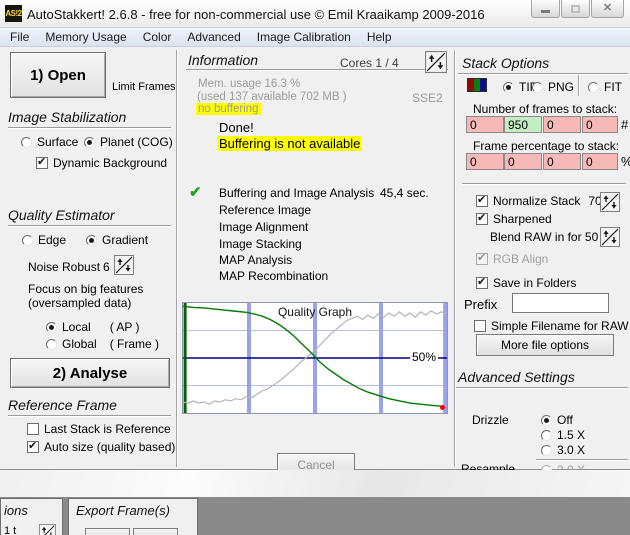 This screenshot has height=535, width=630. What do you see at coordinates (64, 267) in the screenshot?
I see `noise-robust-label: Noise Robust` at bounding box center [64, 267].